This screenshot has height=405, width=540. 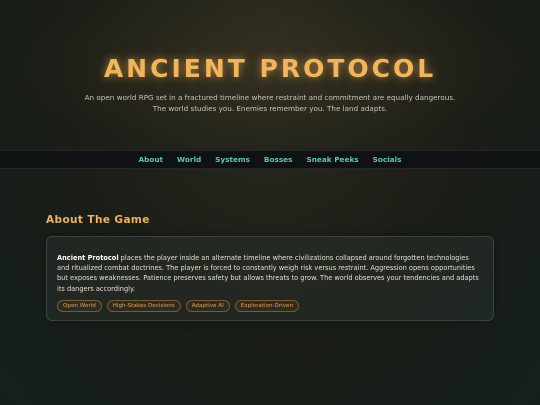 I want to click on tag-adaptive-ai: Adaptive AI, so click(x=207, y=305).